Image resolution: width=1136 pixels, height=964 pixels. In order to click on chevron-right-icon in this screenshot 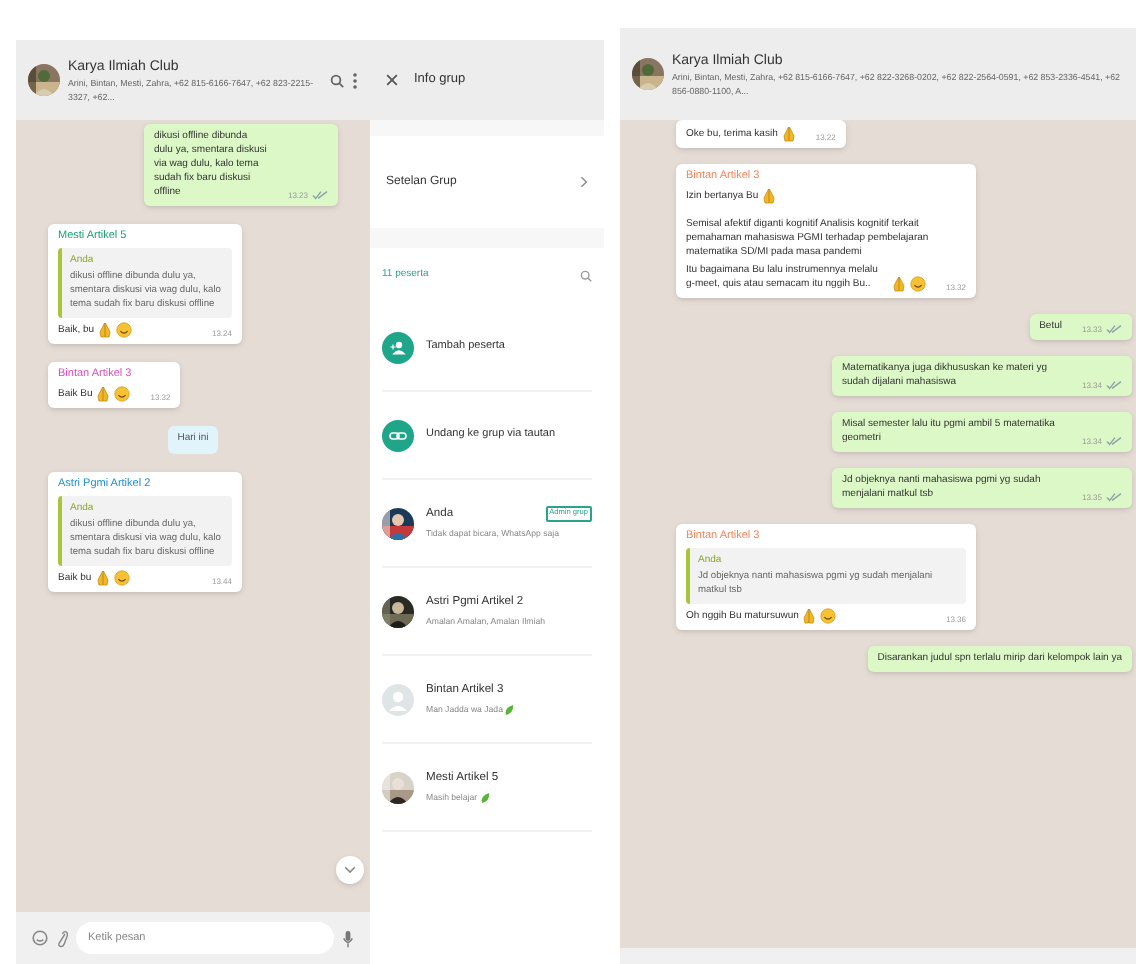, I will do `click(584, 182)`.